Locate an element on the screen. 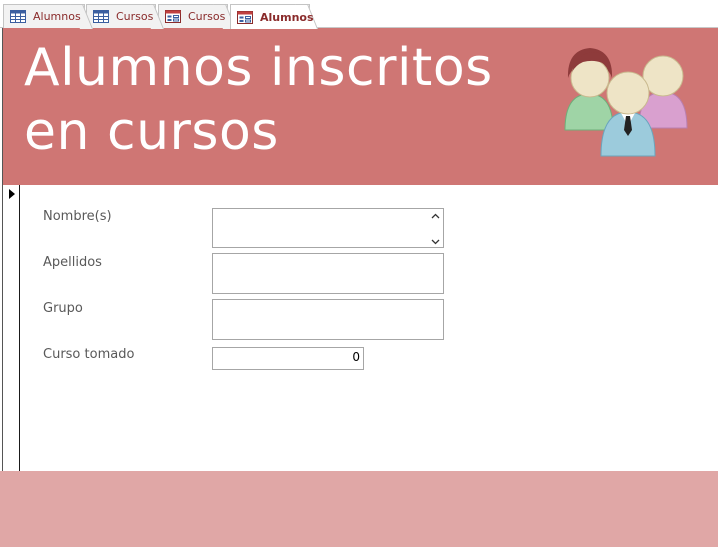 Image resolution: width=718 pixels, height=547 pixels. curso-tomado-label: Curso tomado is located at coordinates (89, 354).